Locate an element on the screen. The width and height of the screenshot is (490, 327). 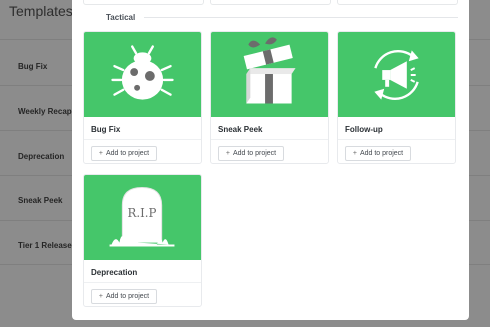
template-title: Deprecation is located at coordinates (114, 272).